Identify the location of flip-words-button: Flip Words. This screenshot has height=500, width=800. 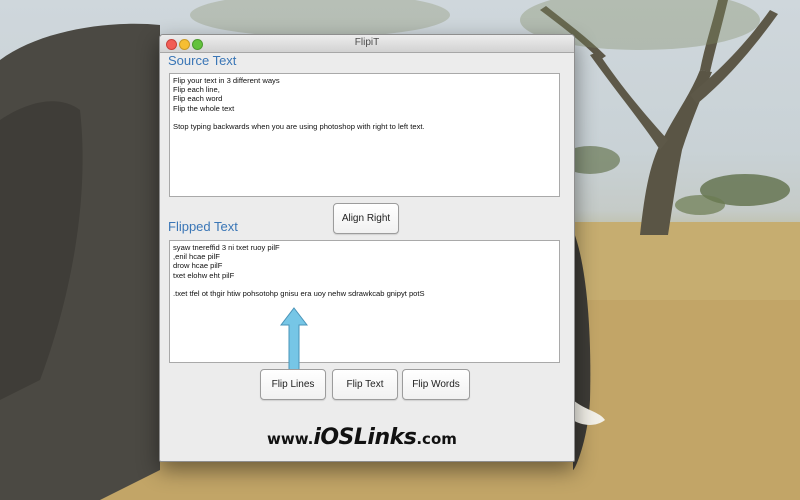
(436, 384).